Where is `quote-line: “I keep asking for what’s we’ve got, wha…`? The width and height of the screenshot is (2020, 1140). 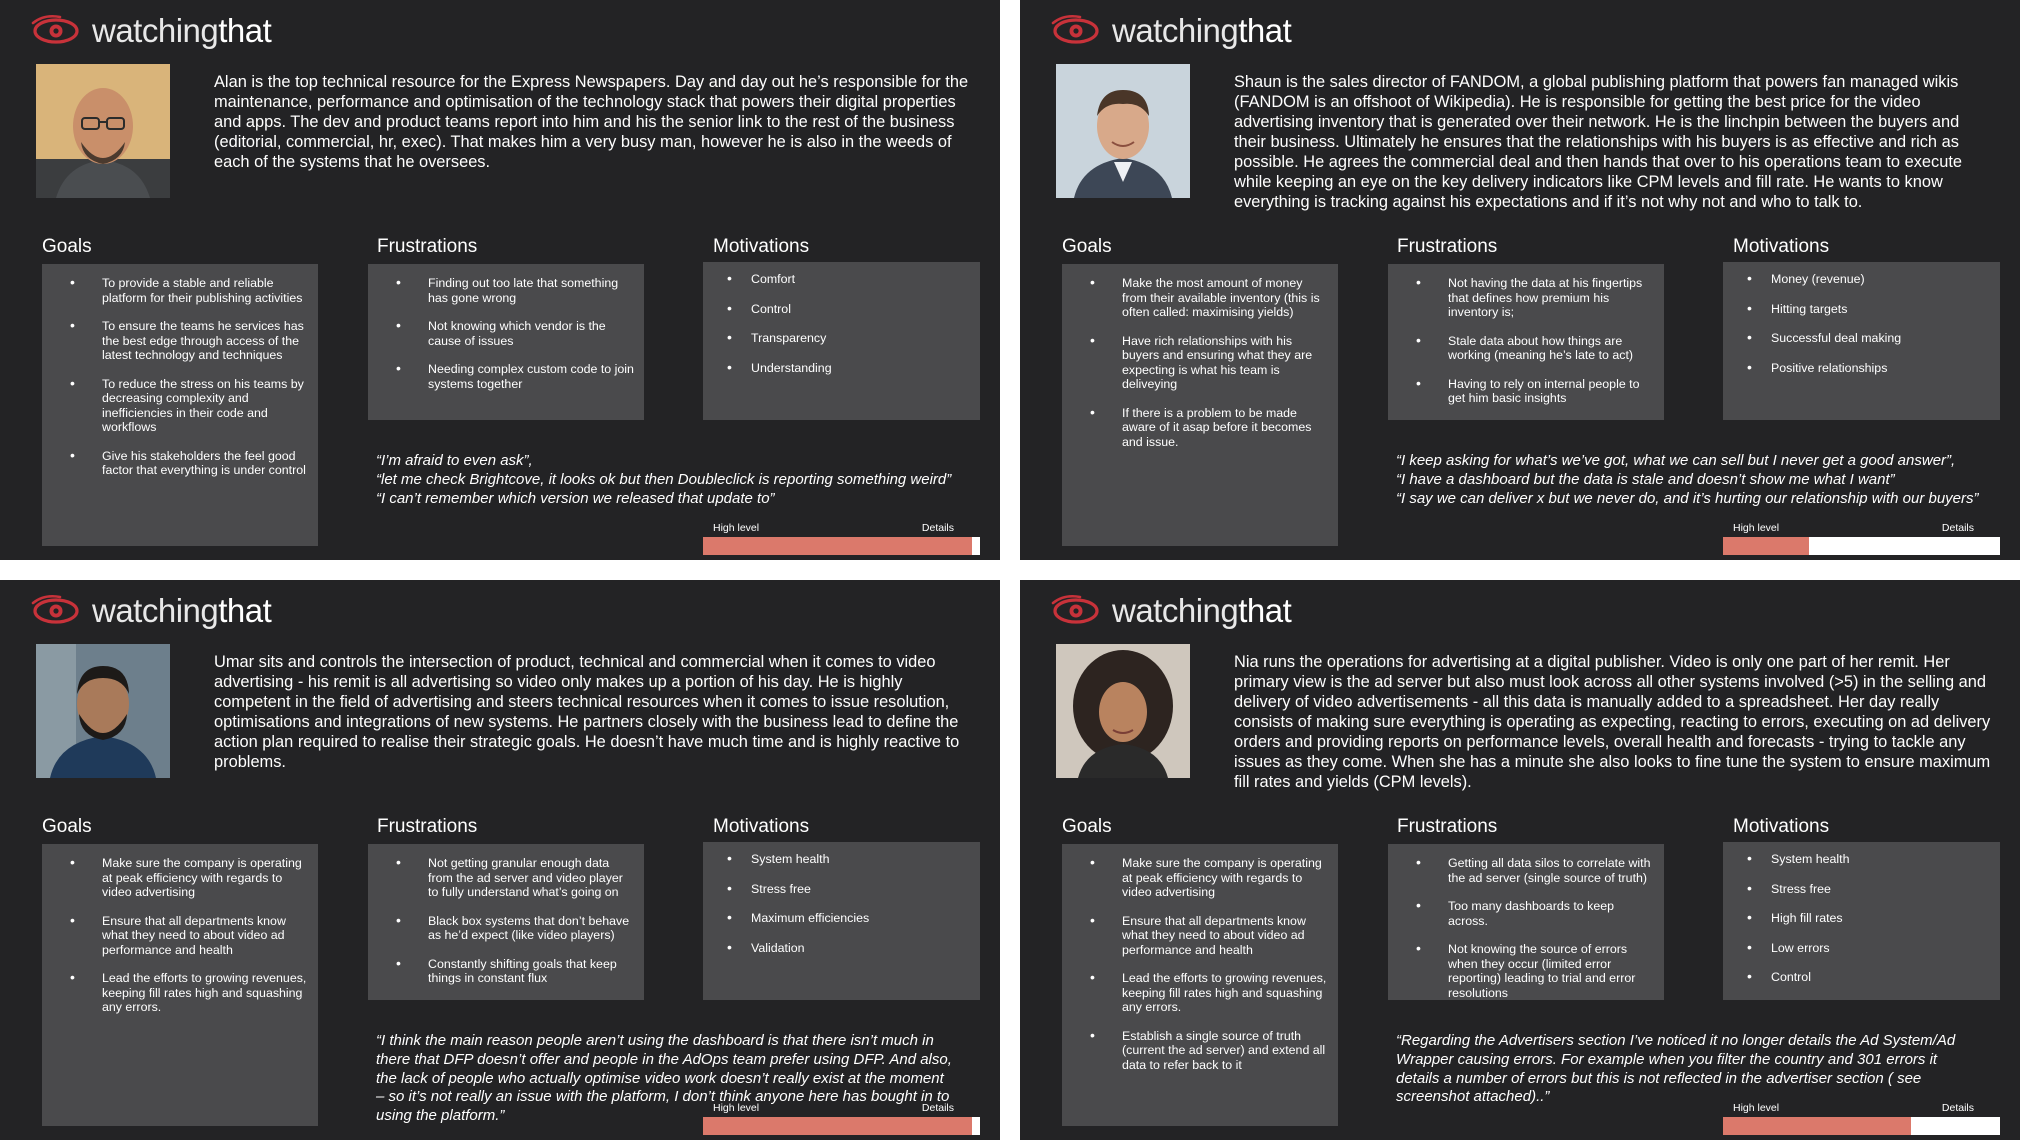
quote-line: “I keep asking for what’s we’ve got, wha… is located at coordinates (1676, 460).